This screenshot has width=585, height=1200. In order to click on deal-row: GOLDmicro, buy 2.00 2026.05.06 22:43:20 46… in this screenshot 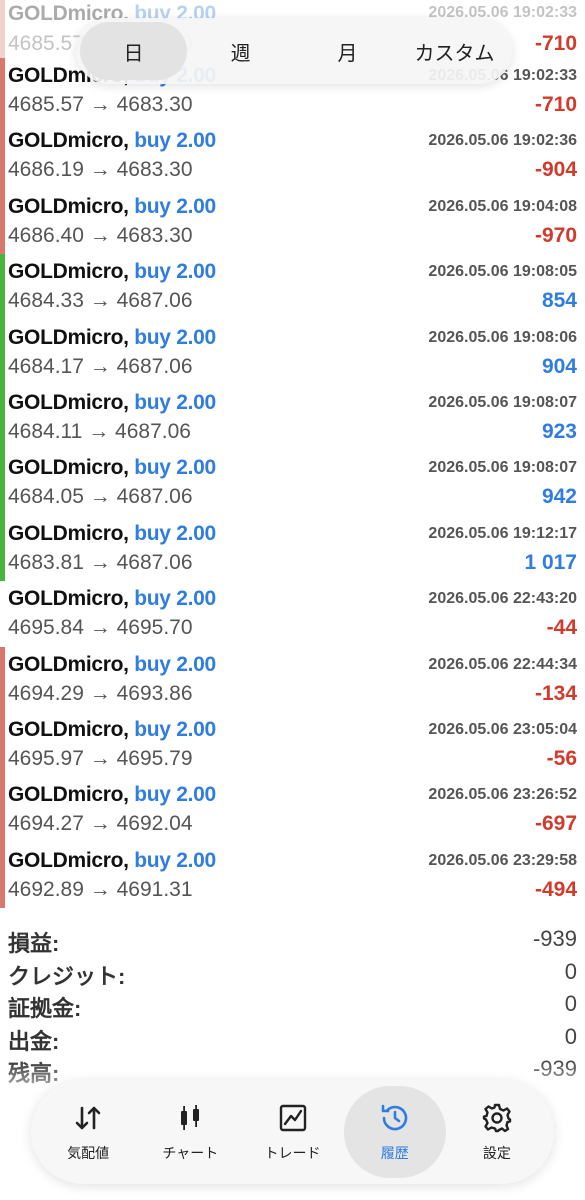, I will do `click(292, 614)`.